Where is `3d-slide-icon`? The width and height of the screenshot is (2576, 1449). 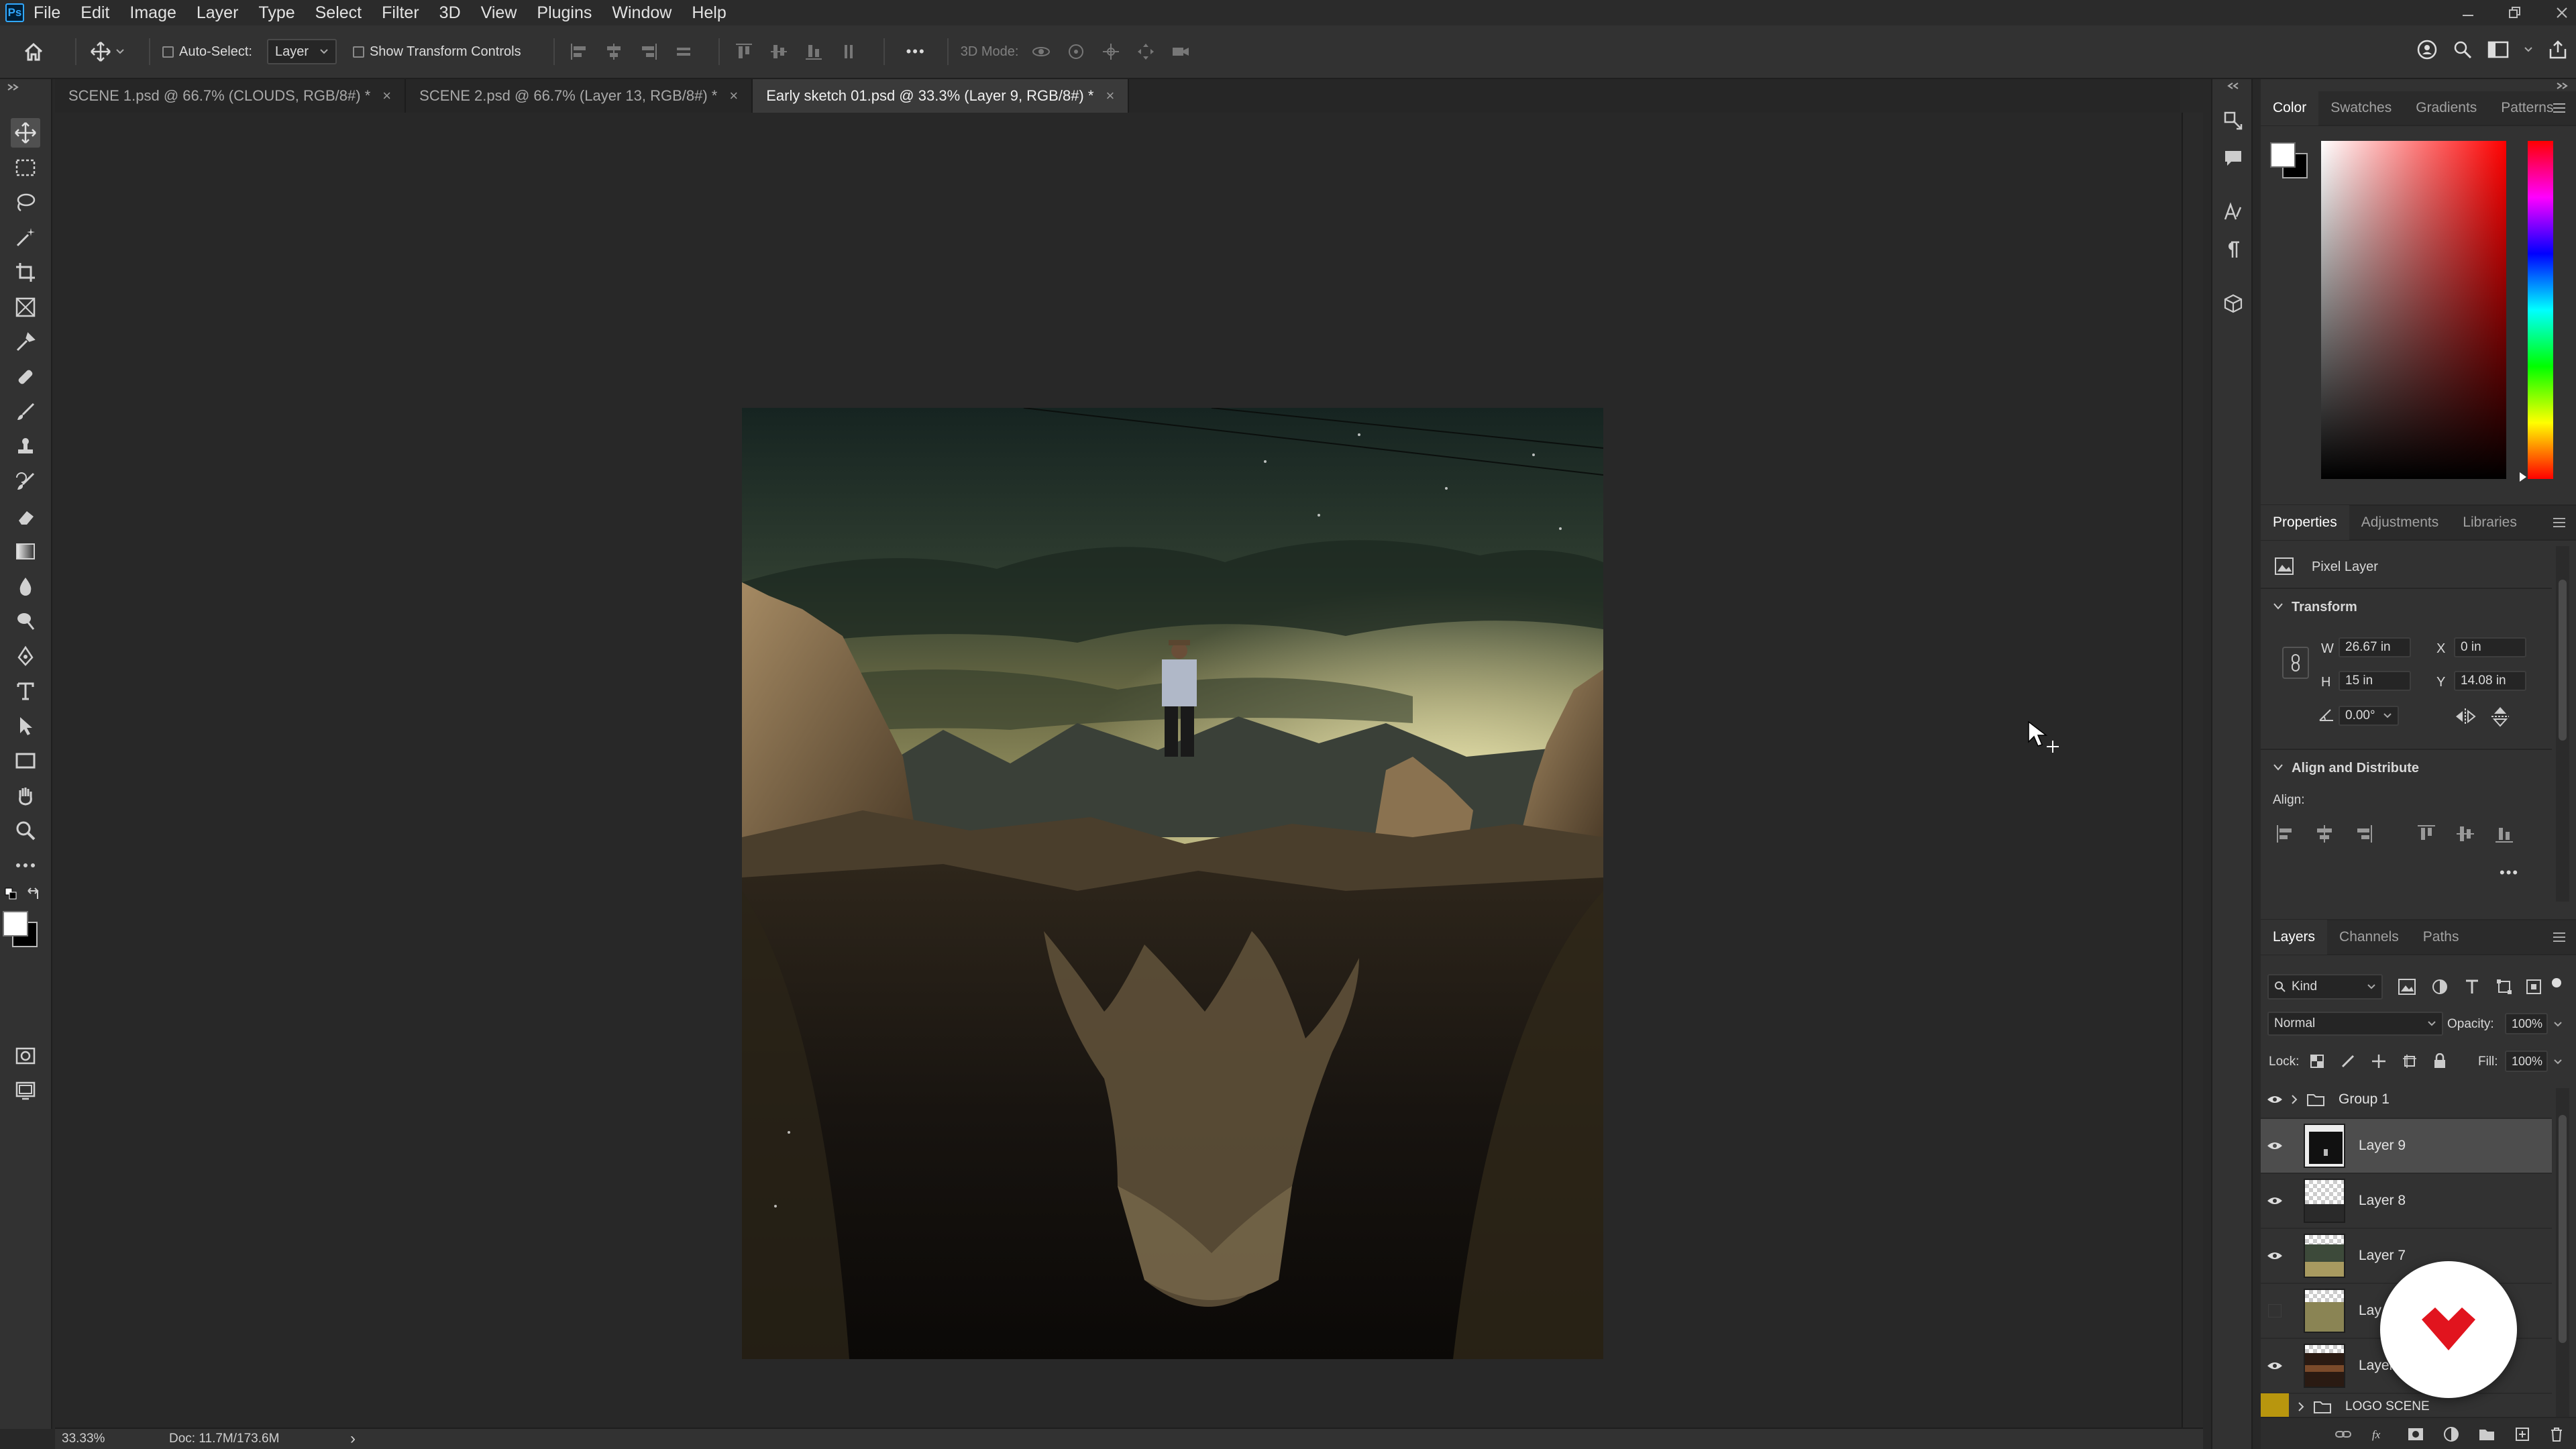 3d-slide-icon is located at coordinates (1146, 52).